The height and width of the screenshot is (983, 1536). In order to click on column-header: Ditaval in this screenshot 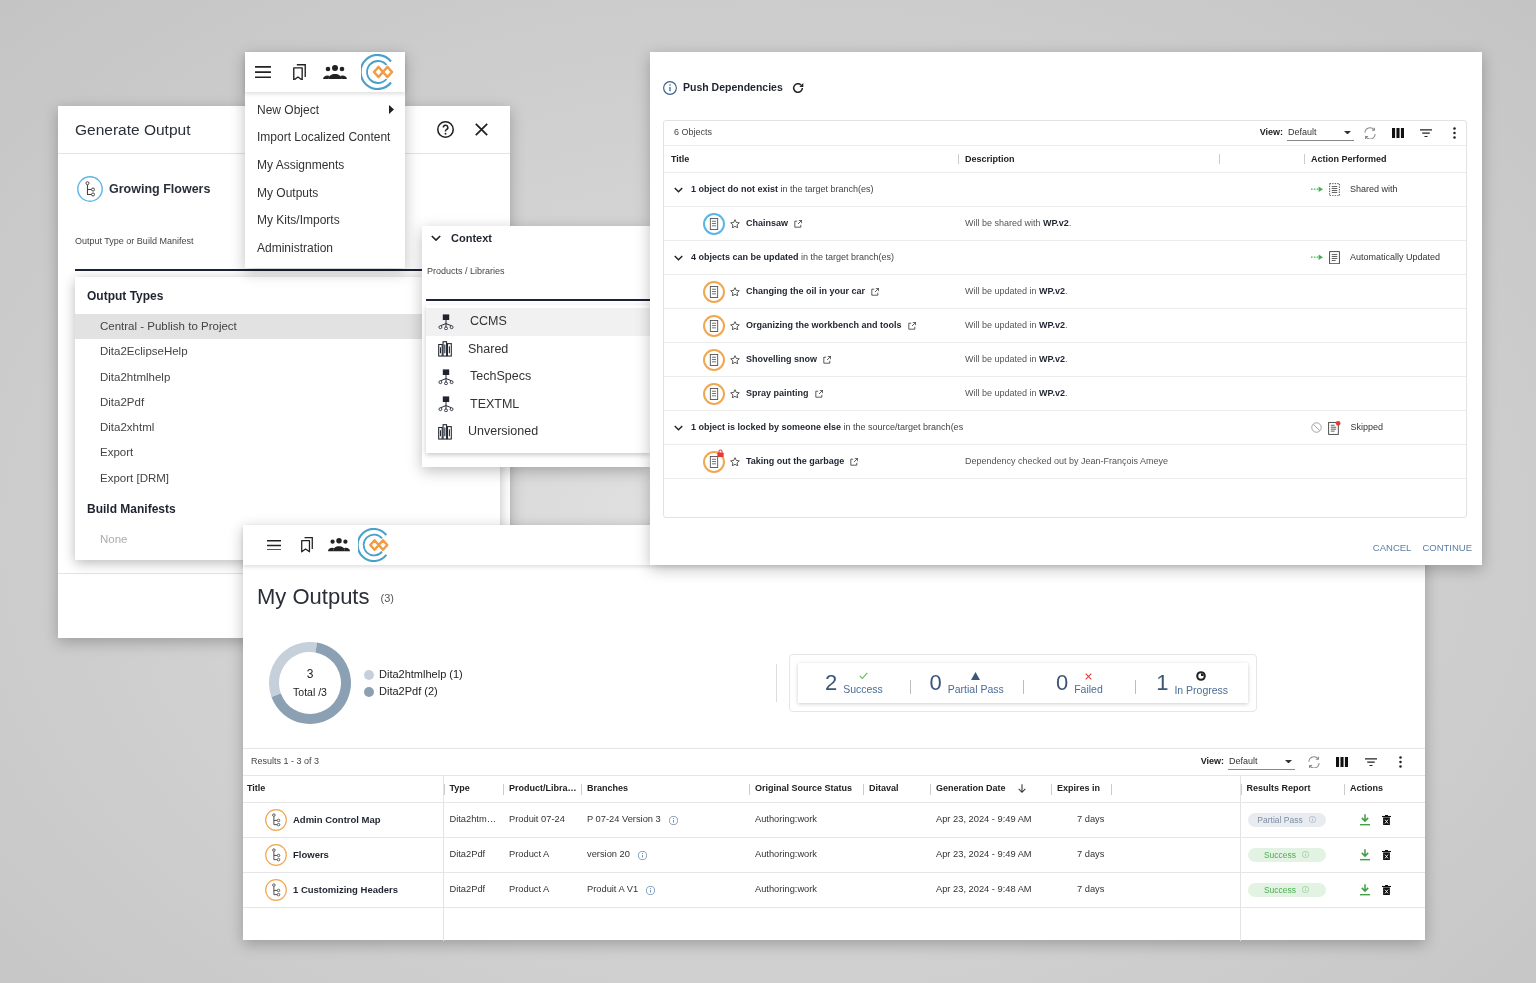, I will do `click(896, 789)`.